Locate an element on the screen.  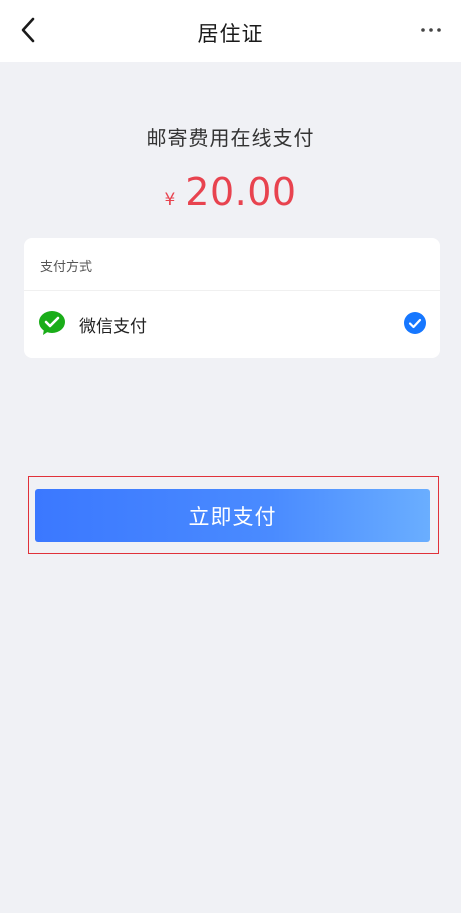
header-bar: 居住证 is located at coordinates (230, 31).